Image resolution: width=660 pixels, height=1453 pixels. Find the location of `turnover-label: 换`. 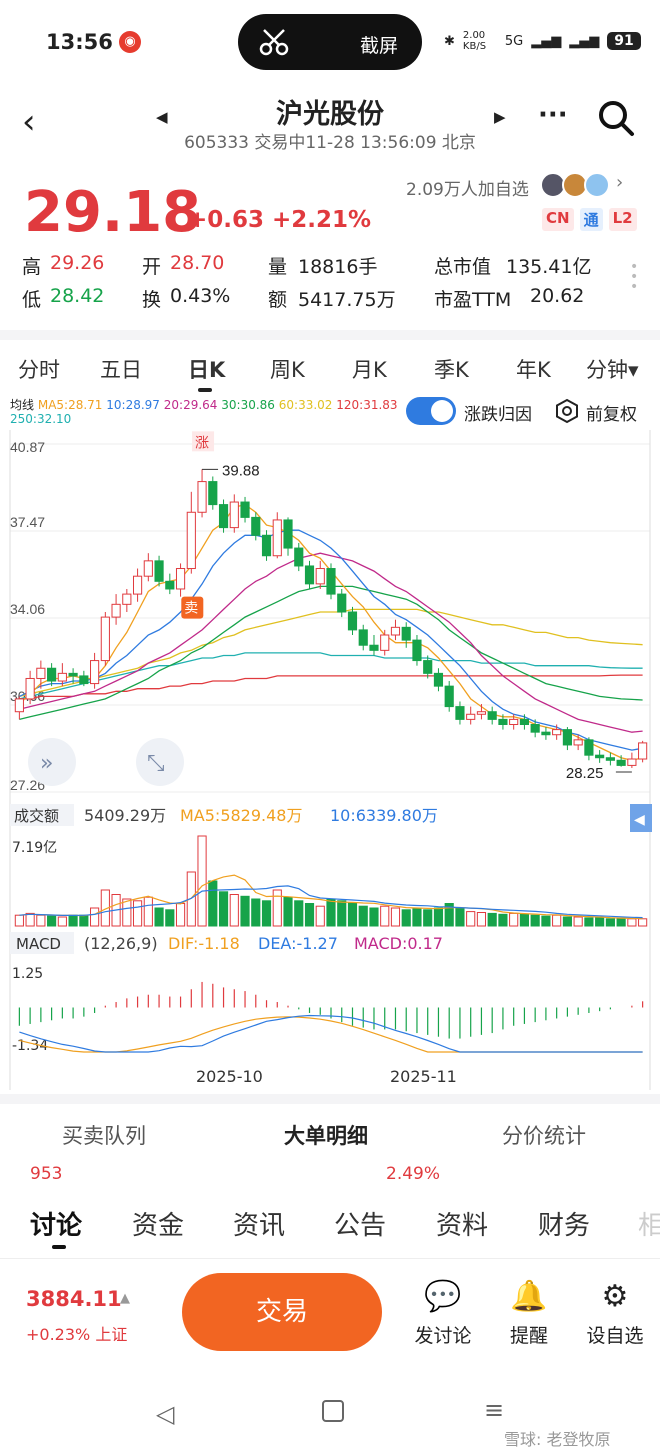

turnover-label: 换 is located at coordinates (152, 300).